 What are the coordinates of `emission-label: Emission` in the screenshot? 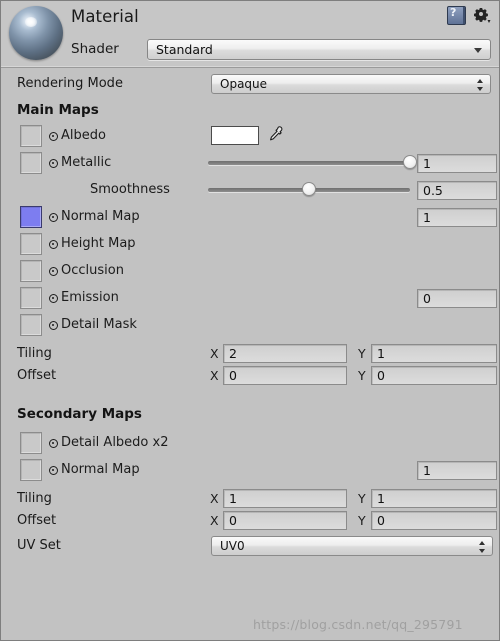 It's located at (90, 297).